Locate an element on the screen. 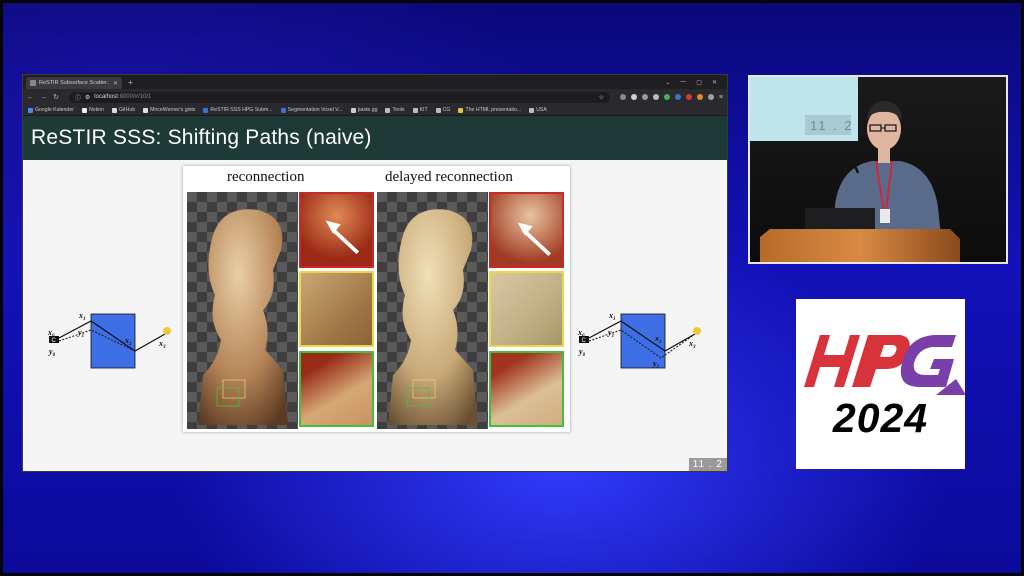 This screenshot has width=1024, height=576. account-icon is located at coordinates (633, 97).